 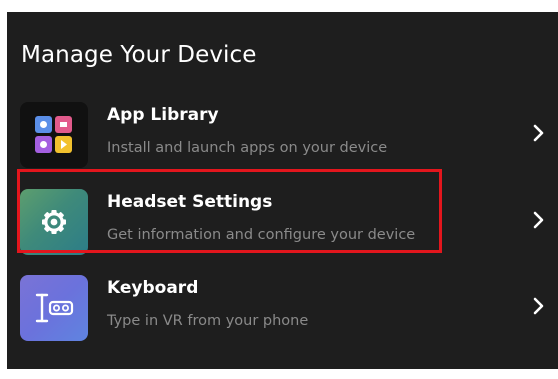 What do you see at coordinates (54, 308) in the screenshot?
I see `keyboard-vr-icon` at bounding box center [54, 308].